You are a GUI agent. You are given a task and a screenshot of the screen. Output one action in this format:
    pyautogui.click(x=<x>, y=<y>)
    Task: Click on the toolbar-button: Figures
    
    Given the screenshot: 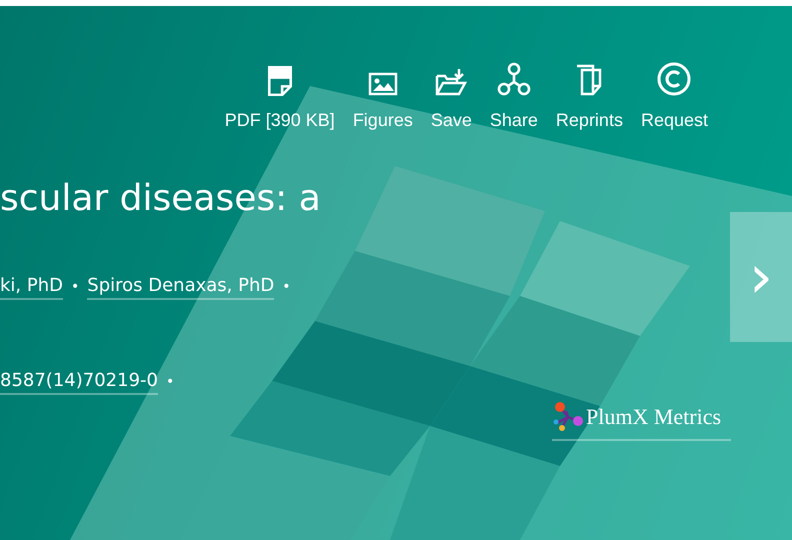 What is the action you would take?
    pyautogui.click(x=382, y=96)
    